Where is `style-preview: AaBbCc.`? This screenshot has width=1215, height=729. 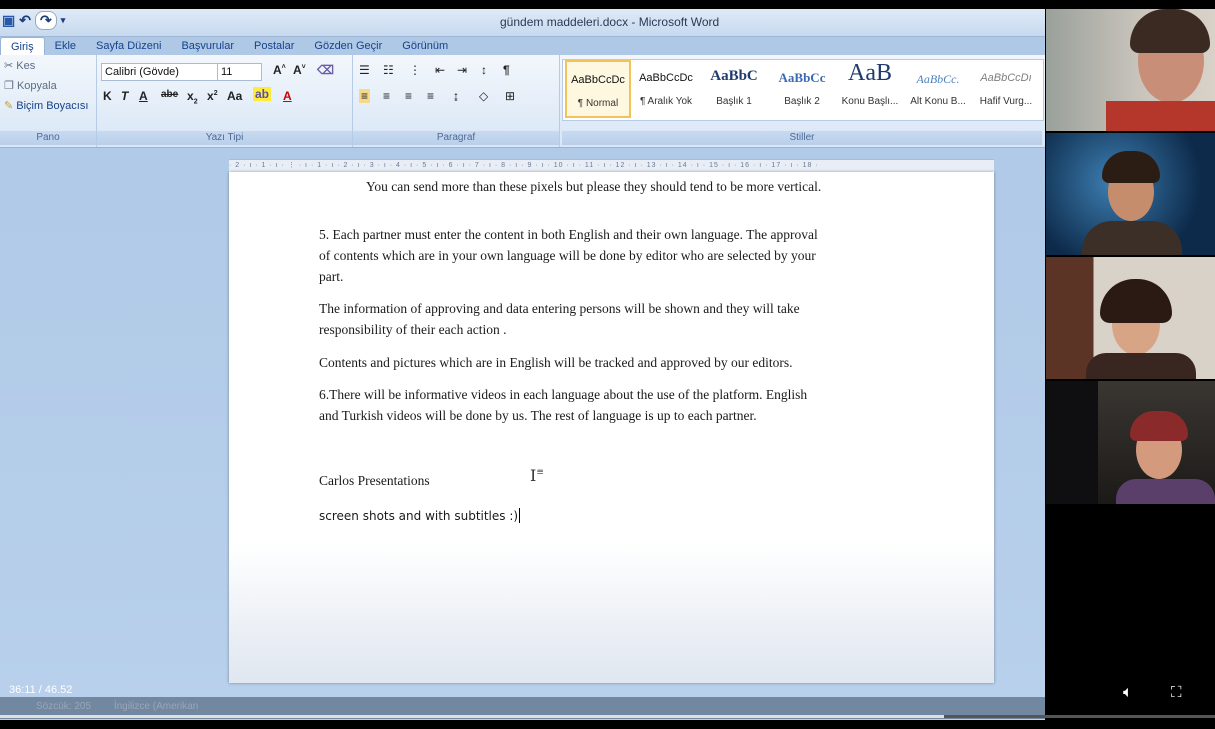
style-preview: AaBbCc. is located at coordinates (938, 79).